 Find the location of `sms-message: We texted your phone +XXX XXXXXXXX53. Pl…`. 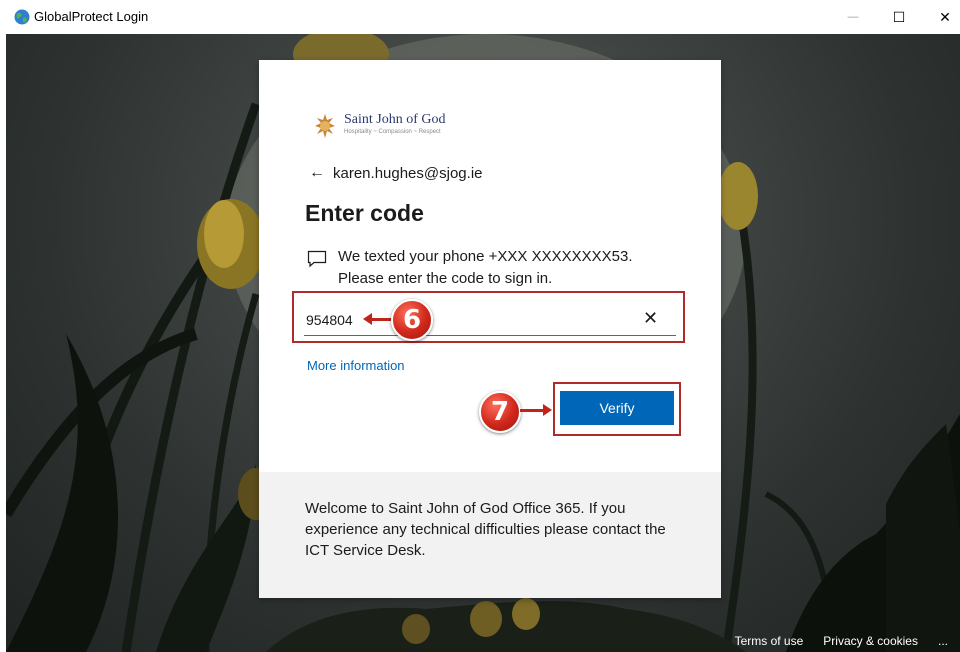

sms-message: We texted your phone +XXX XXXXXXXX53. Pl… is located at coordinates (485, 267).